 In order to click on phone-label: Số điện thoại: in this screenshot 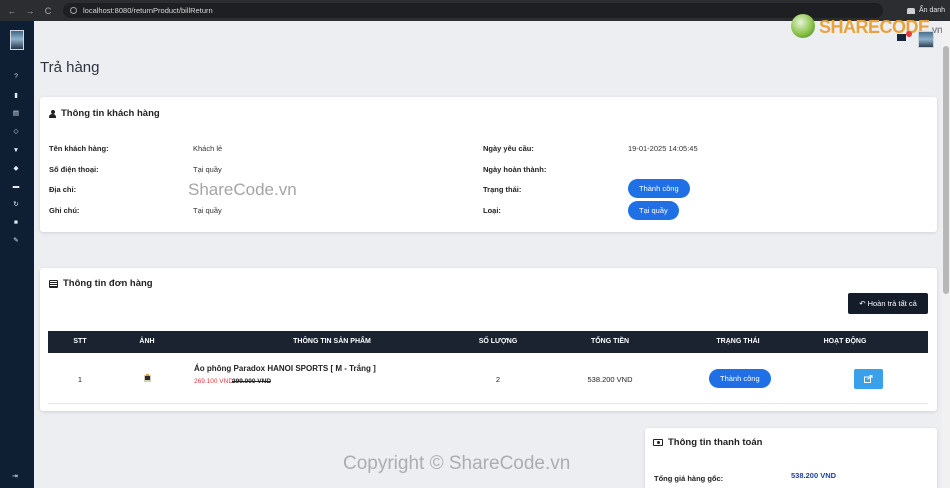, I will do `click(74, 169)`.